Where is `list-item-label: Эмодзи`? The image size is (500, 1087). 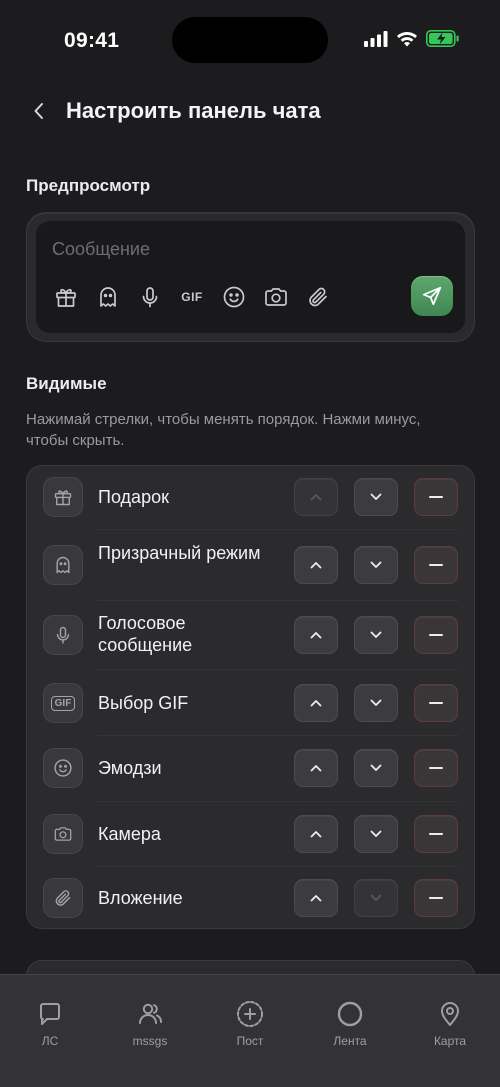 list-item-label: Эмодзи is located at coordinates (130, 768).